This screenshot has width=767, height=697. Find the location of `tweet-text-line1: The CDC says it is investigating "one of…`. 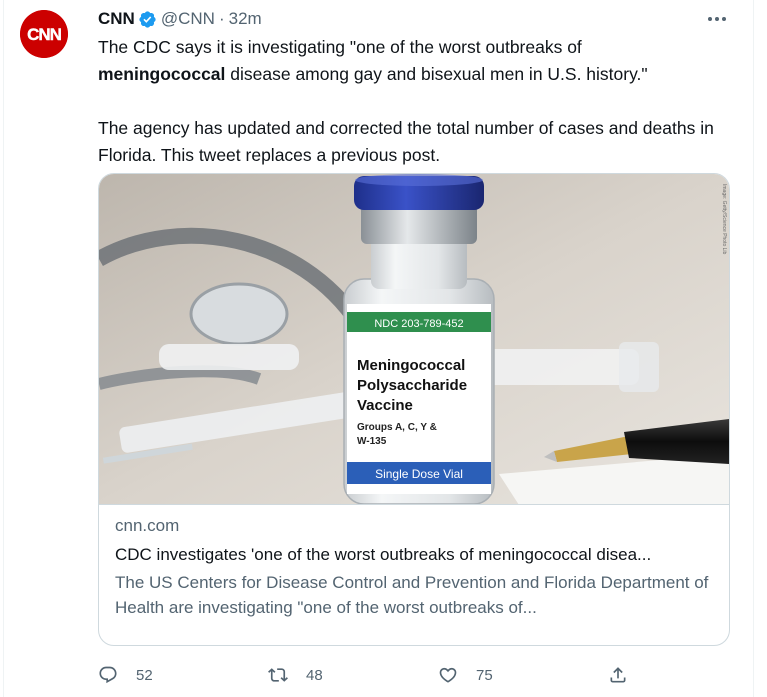

tweet-text-line1: The CDC says it is investigating "one of… is located at coordinates (340, 47).